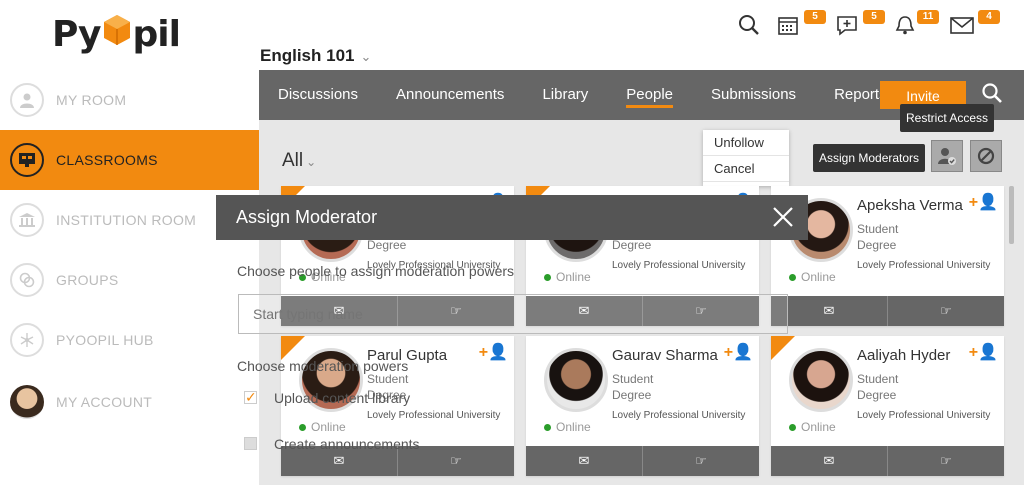 This screenshot has height=485, width=1024. What do you see at coordinates (250, 397) in the screenshot?
I see `upload-library-checkbox: ✓` at bounding box center [250, 397].